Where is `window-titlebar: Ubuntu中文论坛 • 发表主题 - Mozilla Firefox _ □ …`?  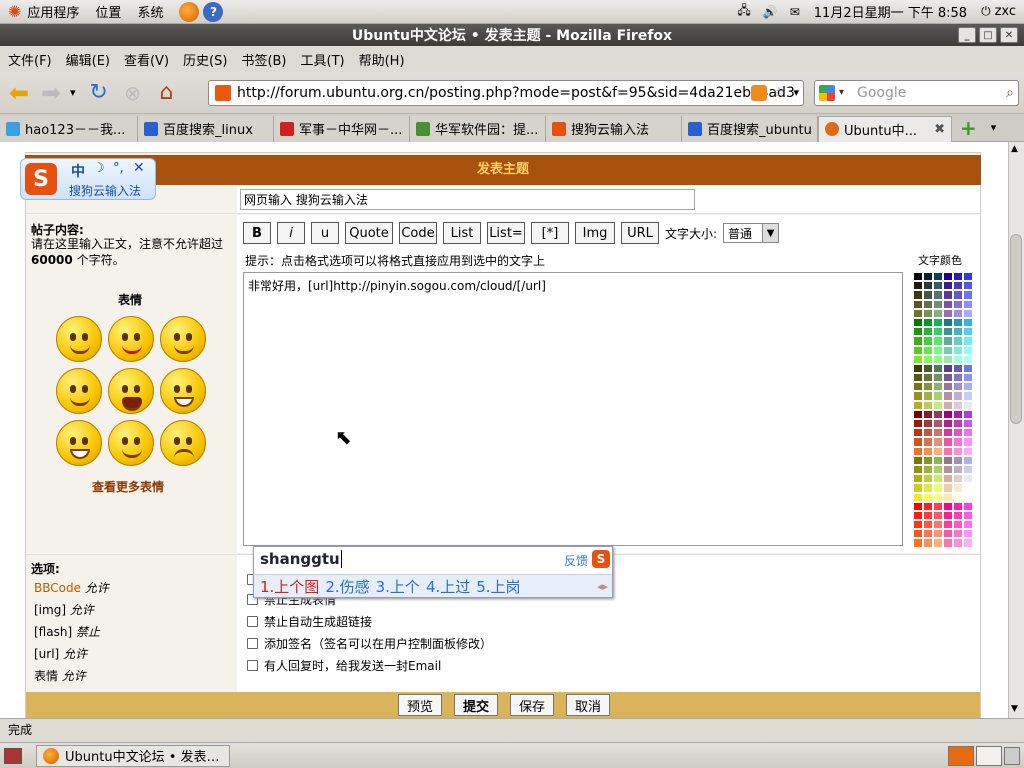 window-titlebar: Ubuntu中文论坛 • 发表主题 - Mozilla Firefox _ □ … is located at coordinates (512, 35).